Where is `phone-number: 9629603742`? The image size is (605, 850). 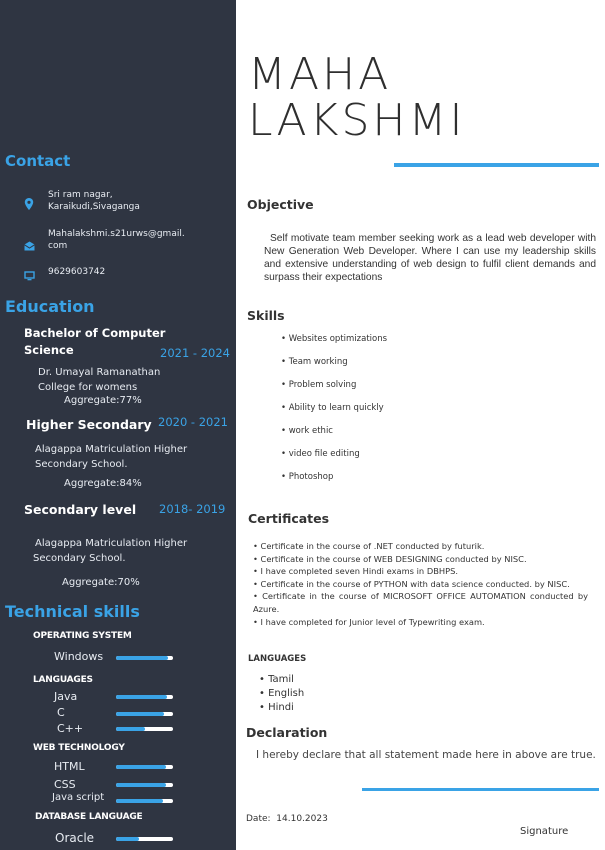
phone-number: 9629603742 is located at coordinates (77, 272).